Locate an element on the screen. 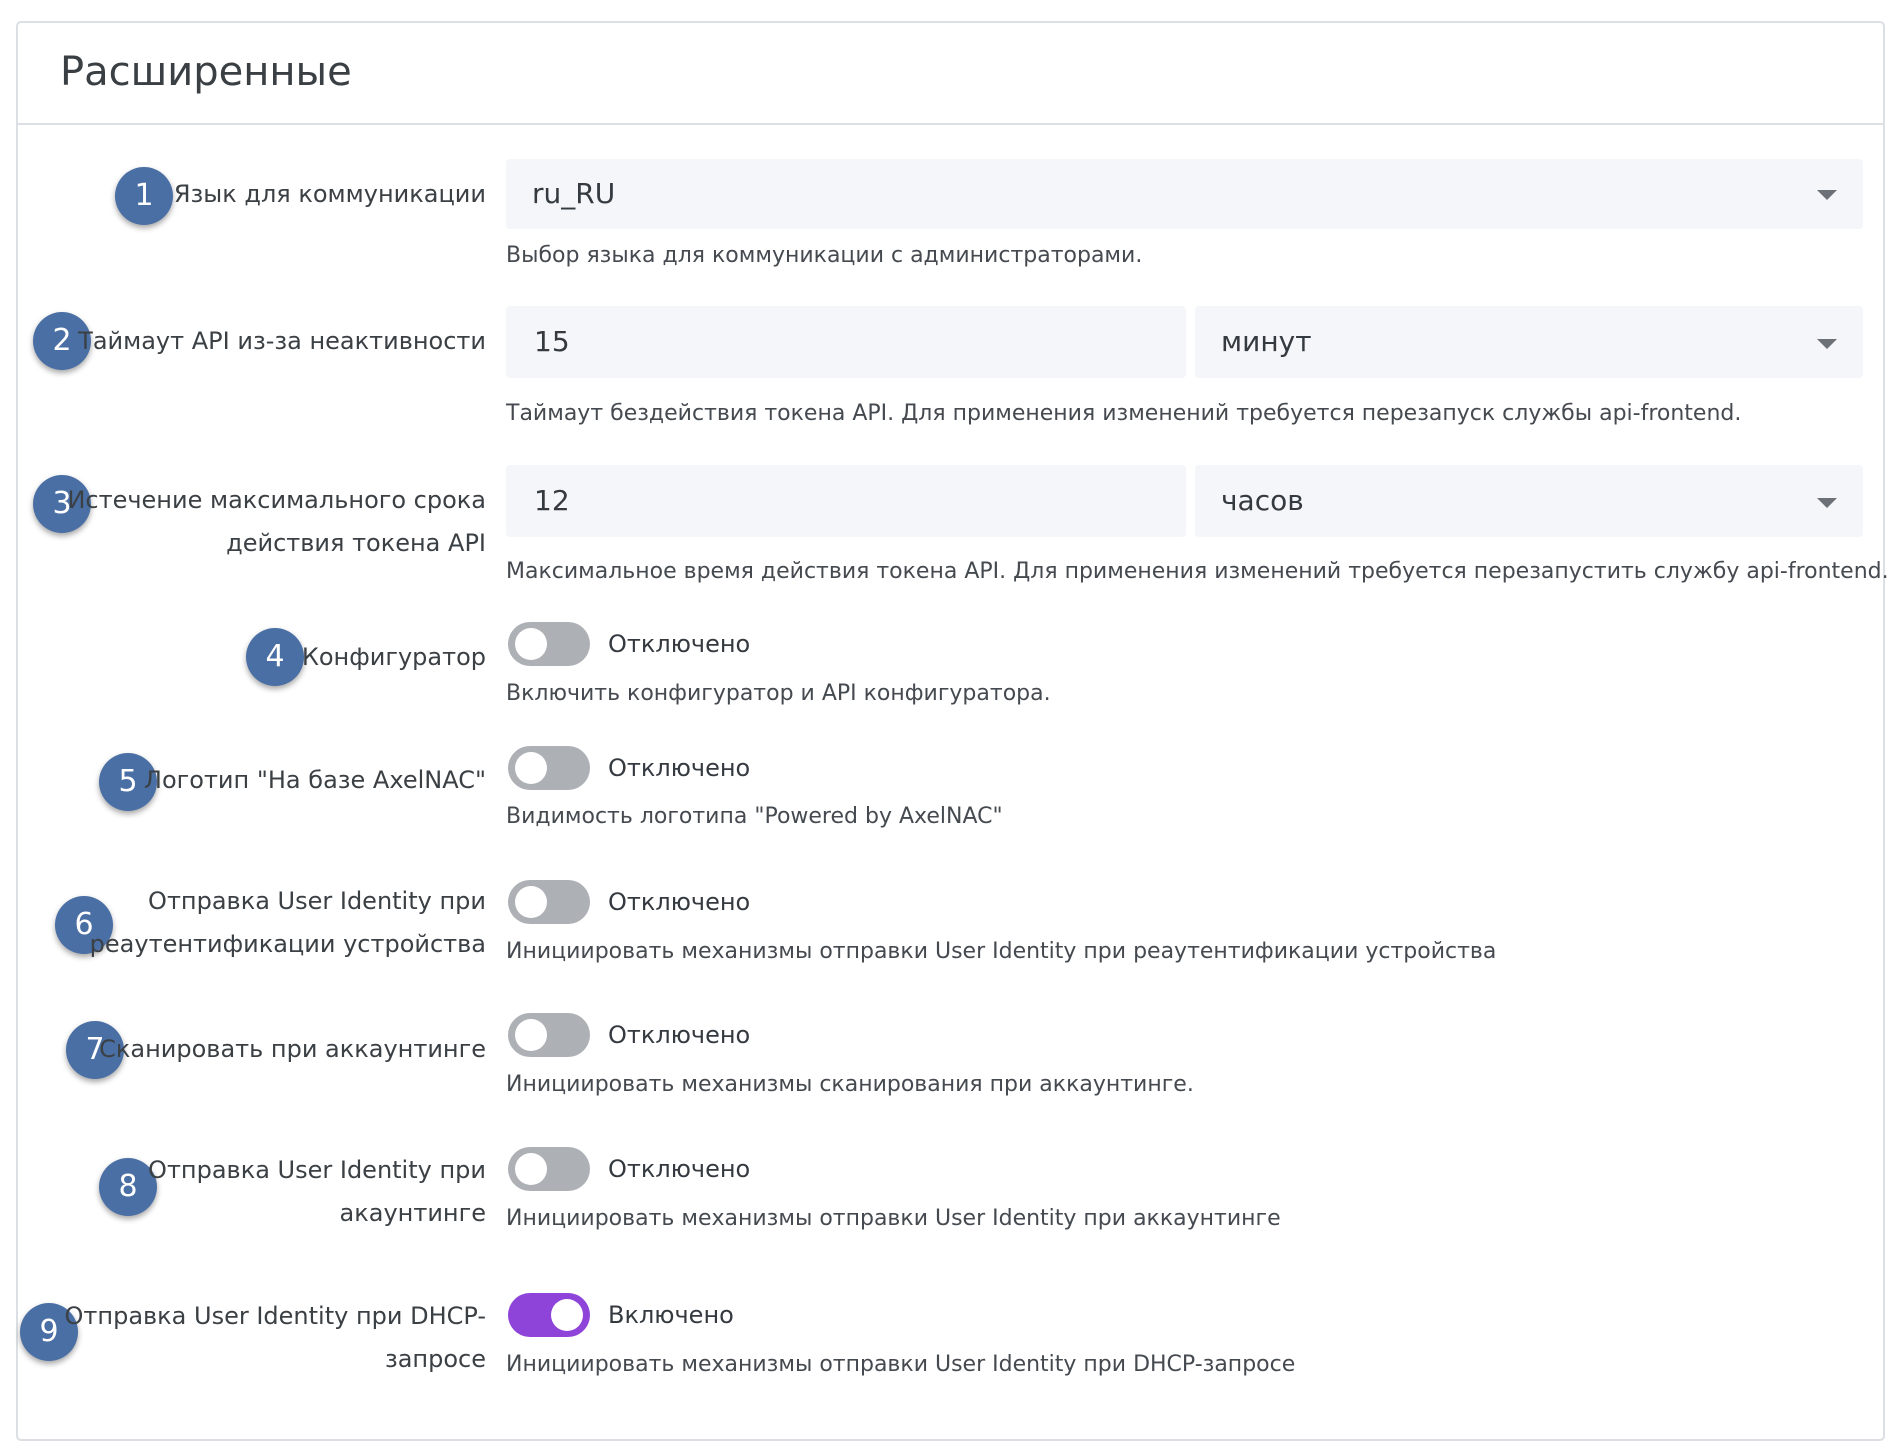 The width and height of the screenshot is (1899, 1441). api-timeout-input: 15 is located at coordinates (846, 342).